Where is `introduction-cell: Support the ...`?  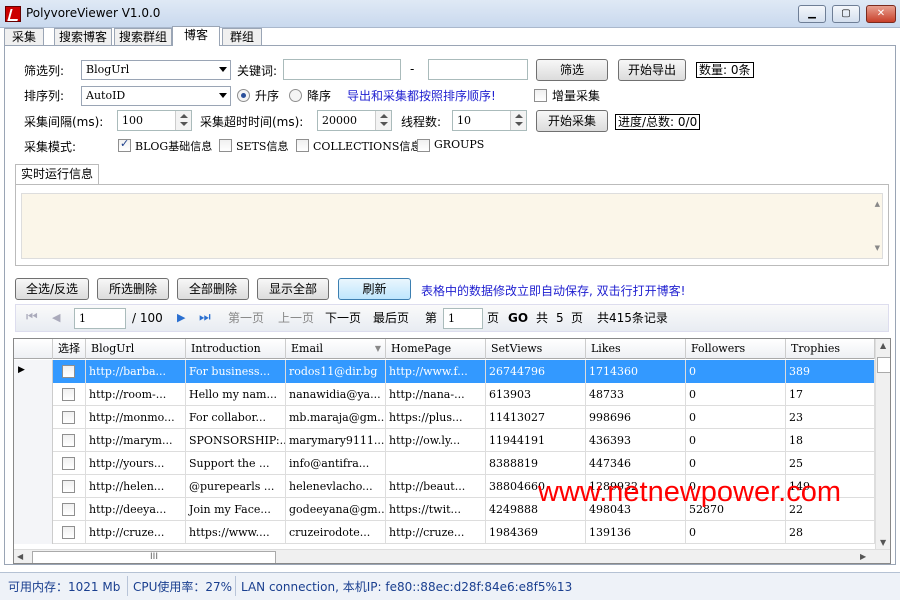
introduction-cell: Support the ... is located at coordinates (236, 463).